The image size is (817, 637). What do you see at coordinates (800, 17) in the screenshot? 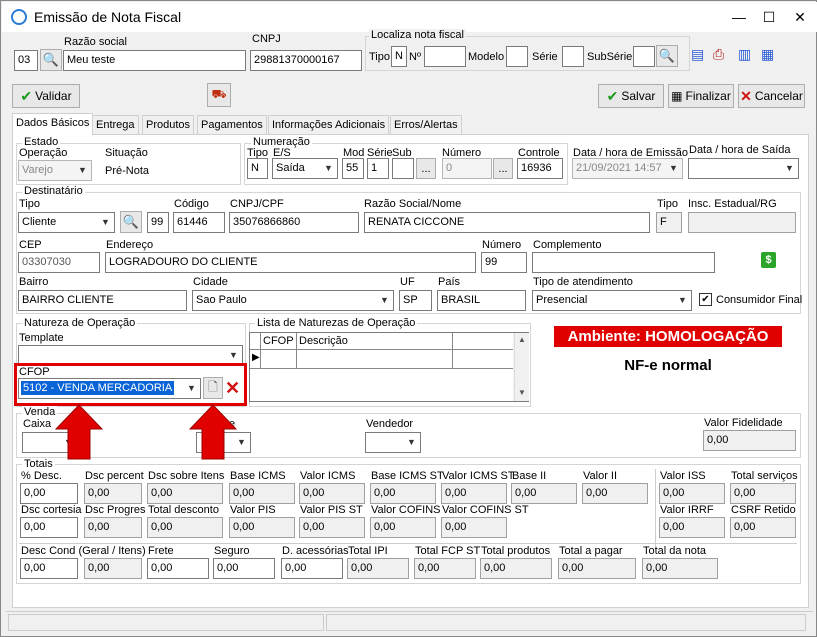
I see `close-button: ✕` at bounding box center [800, 17].